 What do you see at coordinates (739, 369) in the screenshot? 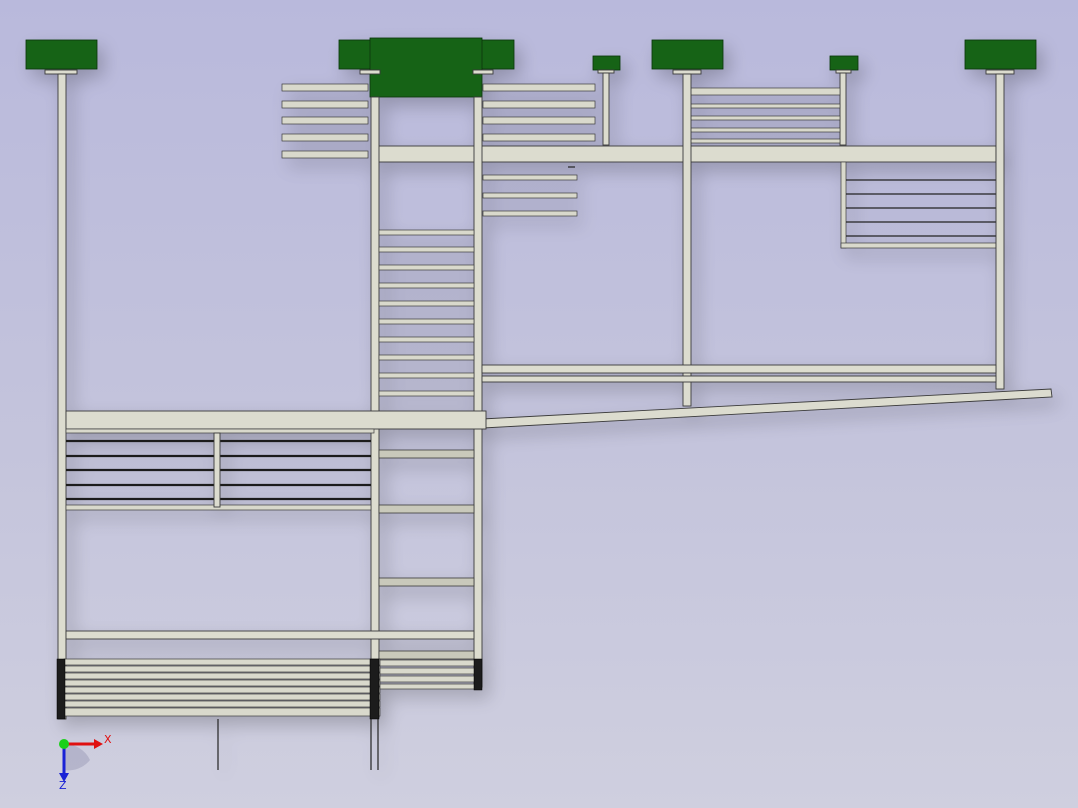
I see `mid-beam-upper` at bounding box center [739, 369].